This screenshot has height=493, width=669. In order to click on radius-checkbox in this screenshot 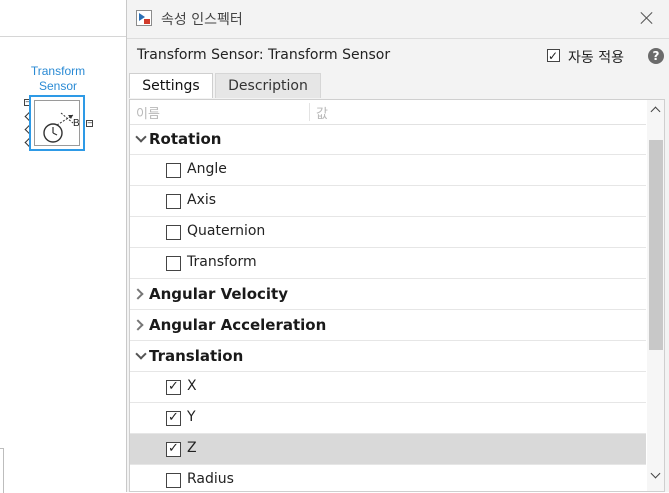, I will do `click(173, 480)`.